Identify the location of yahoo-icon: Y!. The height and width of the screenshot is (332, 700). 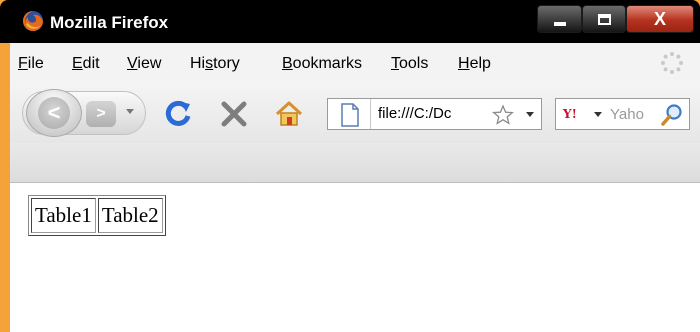
(570, 114).